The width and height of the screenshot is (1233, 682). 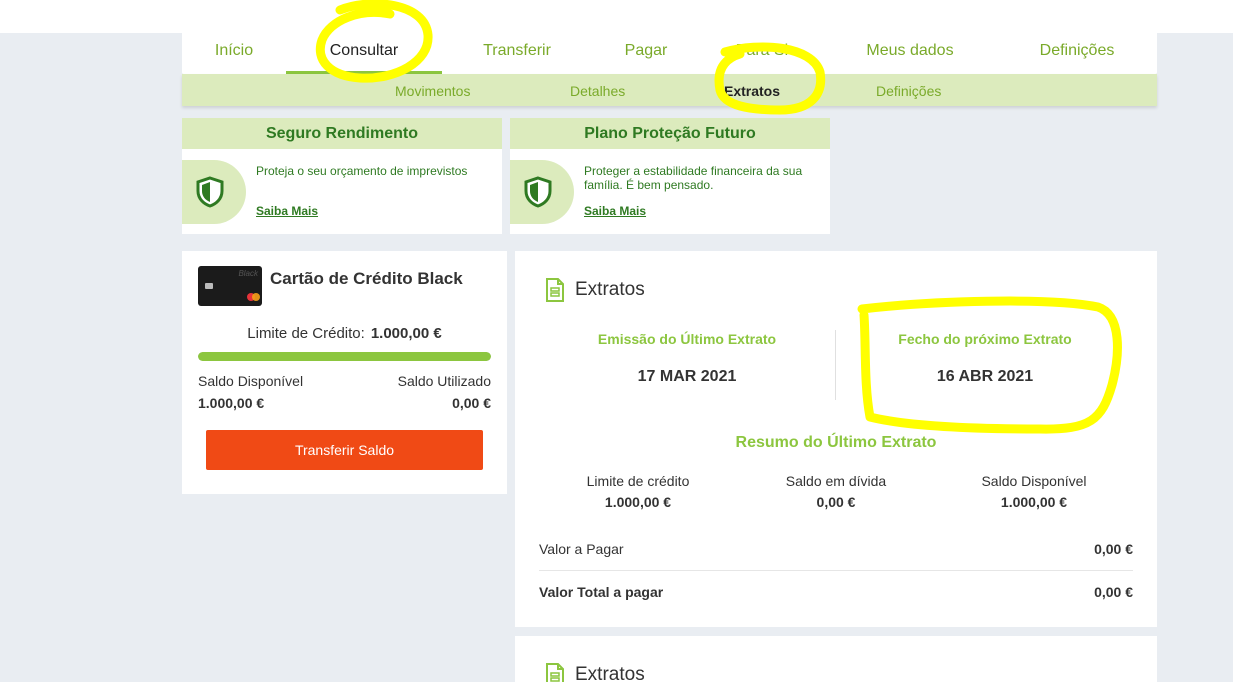 I want to click on nav-label: Pagar, so click(x=646, y=50).